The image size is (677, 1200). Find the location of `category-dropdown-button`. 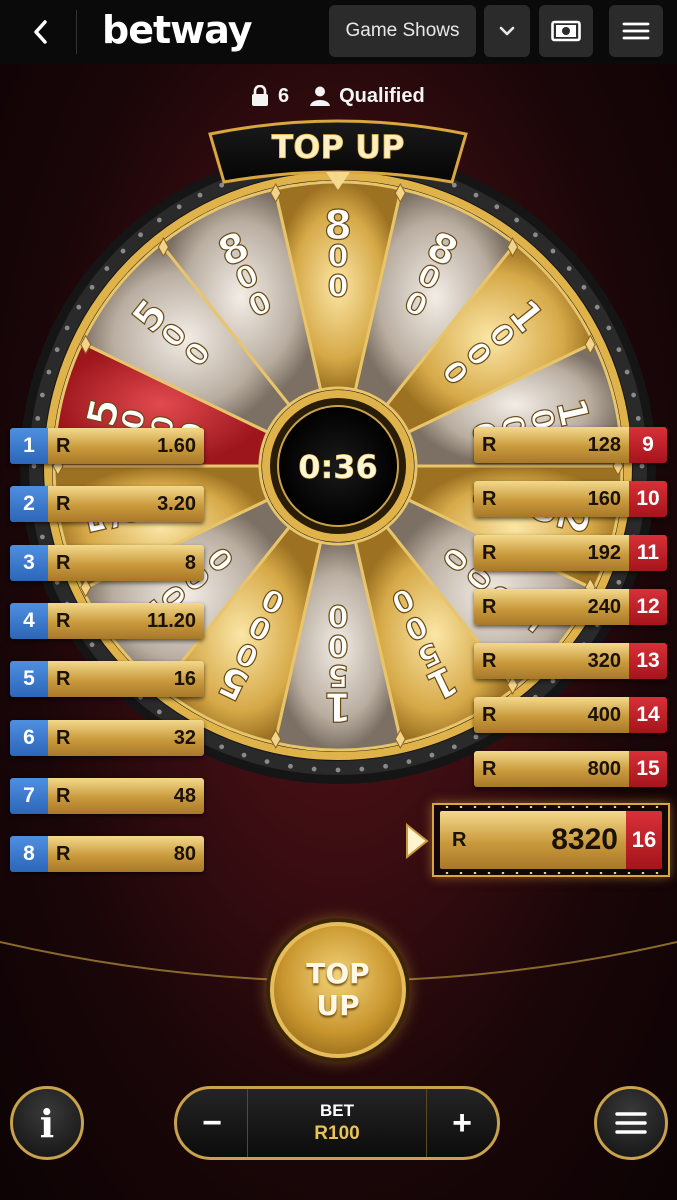

category-dropdown-button is located at coordinates (507, 31).